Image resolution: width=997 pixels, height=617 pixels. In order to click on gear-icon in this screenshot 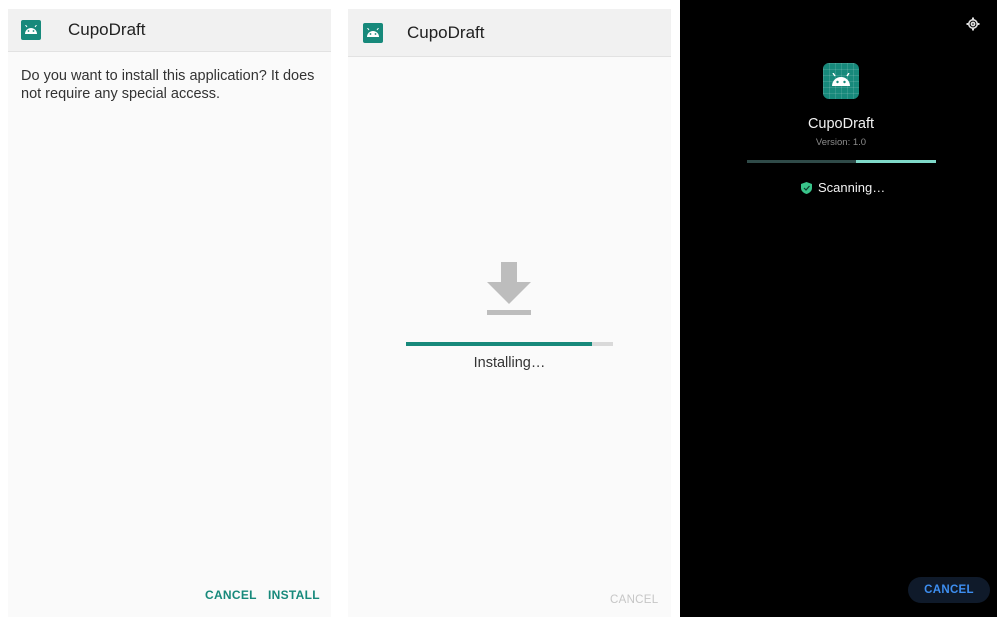, I will do `click(973, 24)`.